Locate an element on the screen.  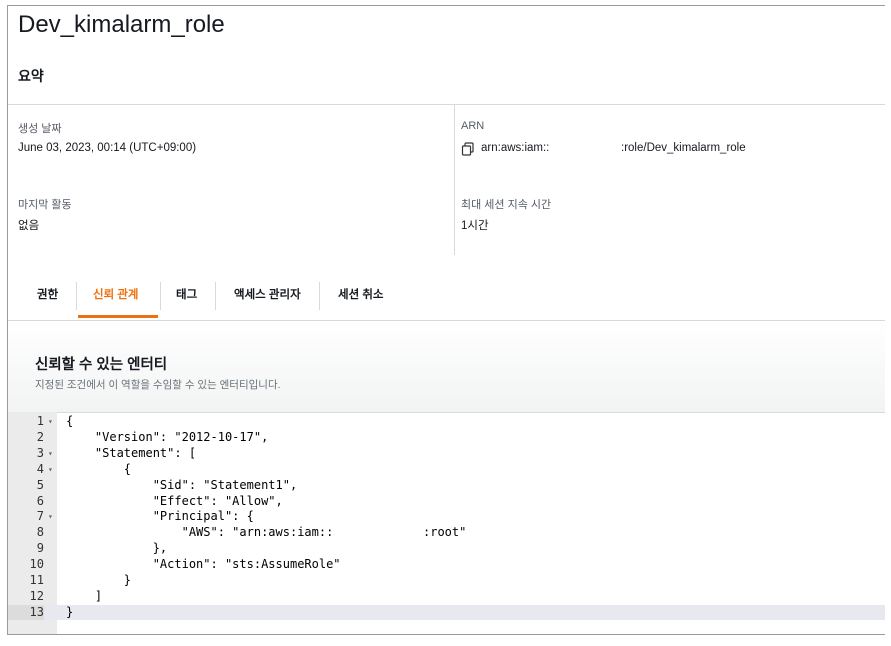
created-value: June 03, 2023, 00:14 (UTC+09:00) is located at coordinates (107, 148).